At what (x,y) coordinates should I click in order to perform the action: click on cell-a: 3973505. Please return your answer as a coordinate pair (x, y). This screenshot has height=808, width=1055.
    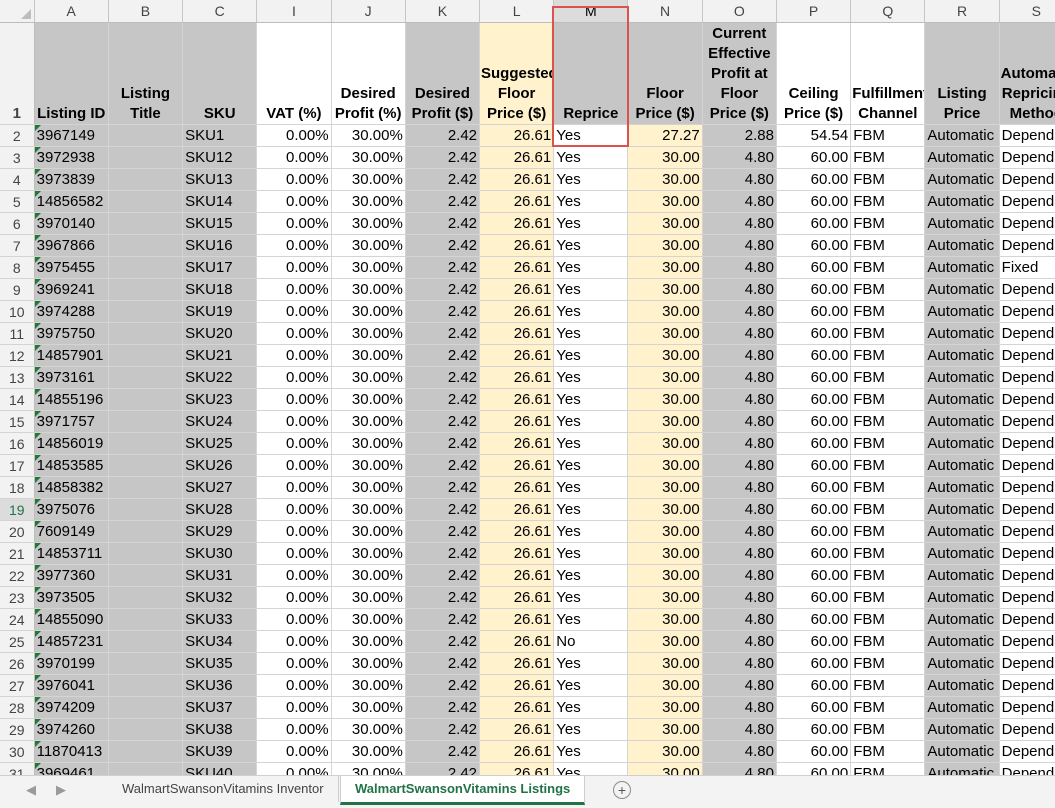
    Looking at the image, I should click on (71, 597).